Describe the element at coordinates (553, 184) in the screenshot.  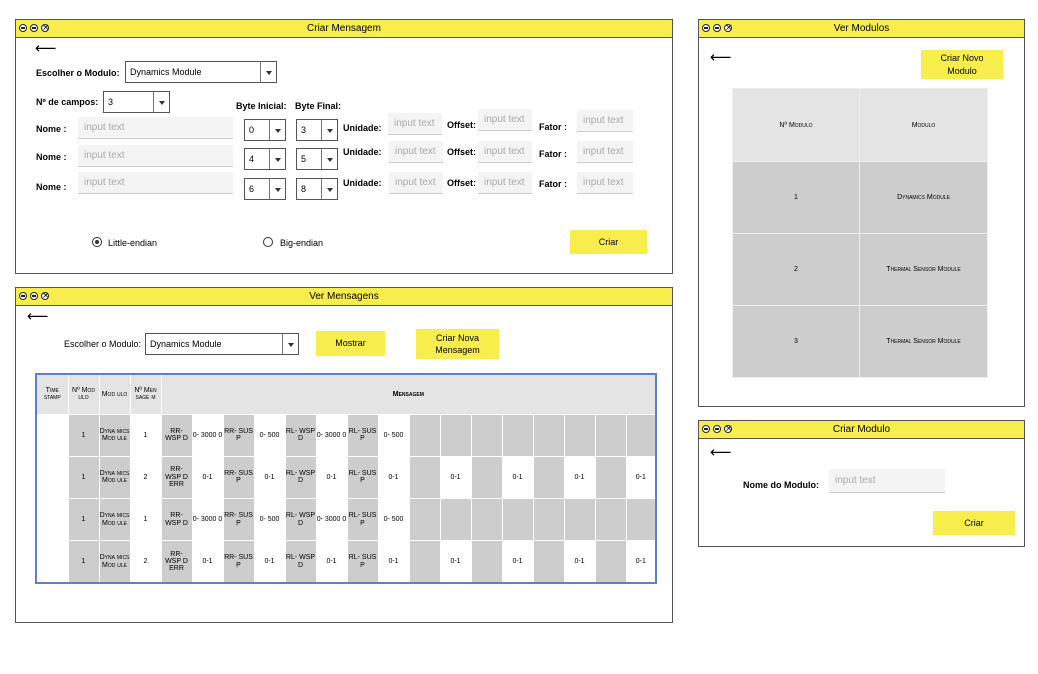
I see `fator-label: Fator :` at that location.